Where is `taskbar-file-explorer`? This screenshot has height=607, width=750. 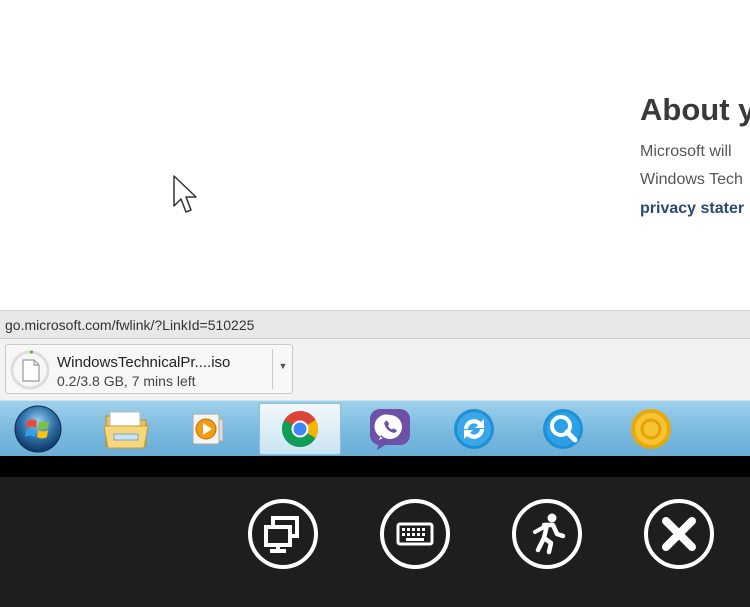
taskbar-file-explorer is located at coordinates (126, 429).